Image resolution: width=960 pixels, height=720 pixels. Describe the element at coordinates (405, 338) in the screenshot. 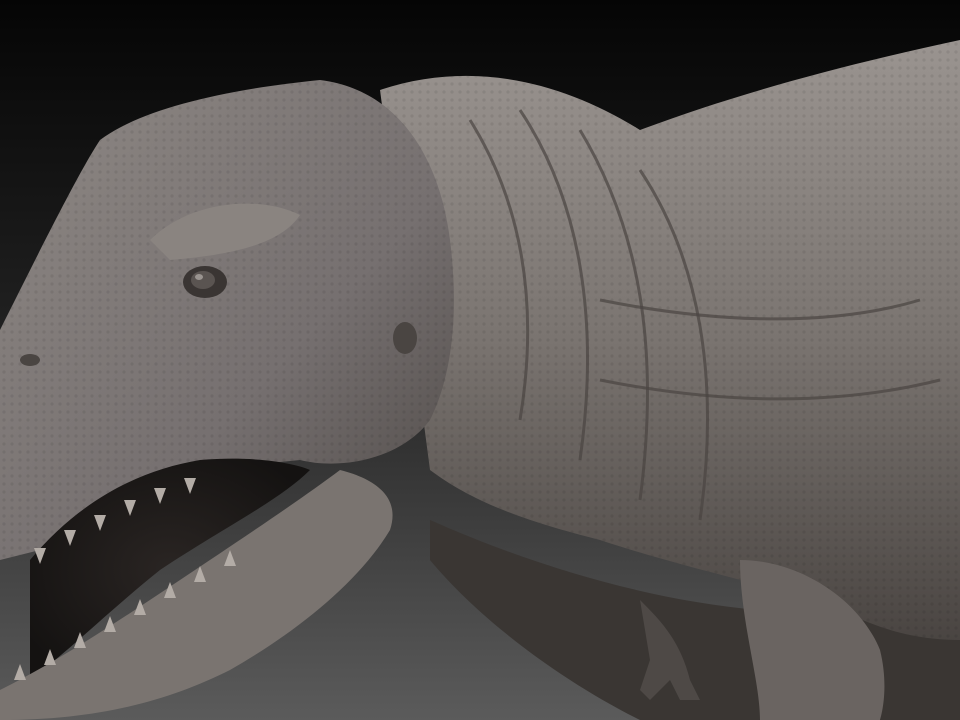

I see `ear-opening` at that location.